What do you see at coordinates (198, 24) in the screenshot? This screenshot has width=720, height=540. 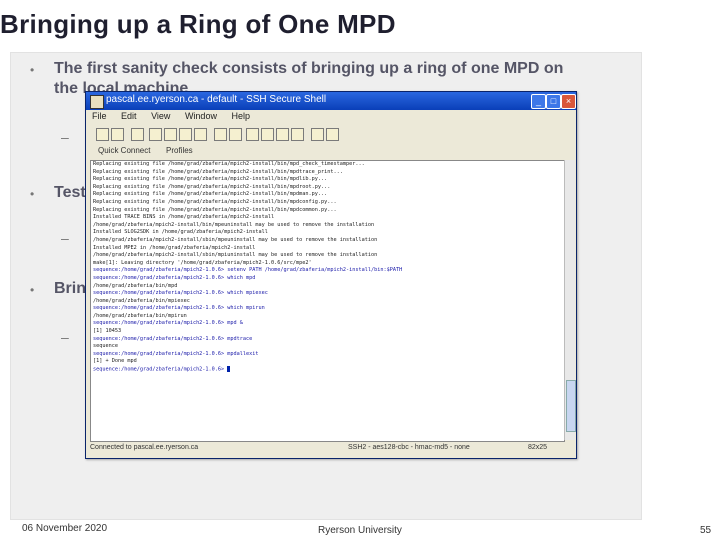 I see `slide-title: Bringing up a Ring of One MPD` at bounding box center [198, 24].